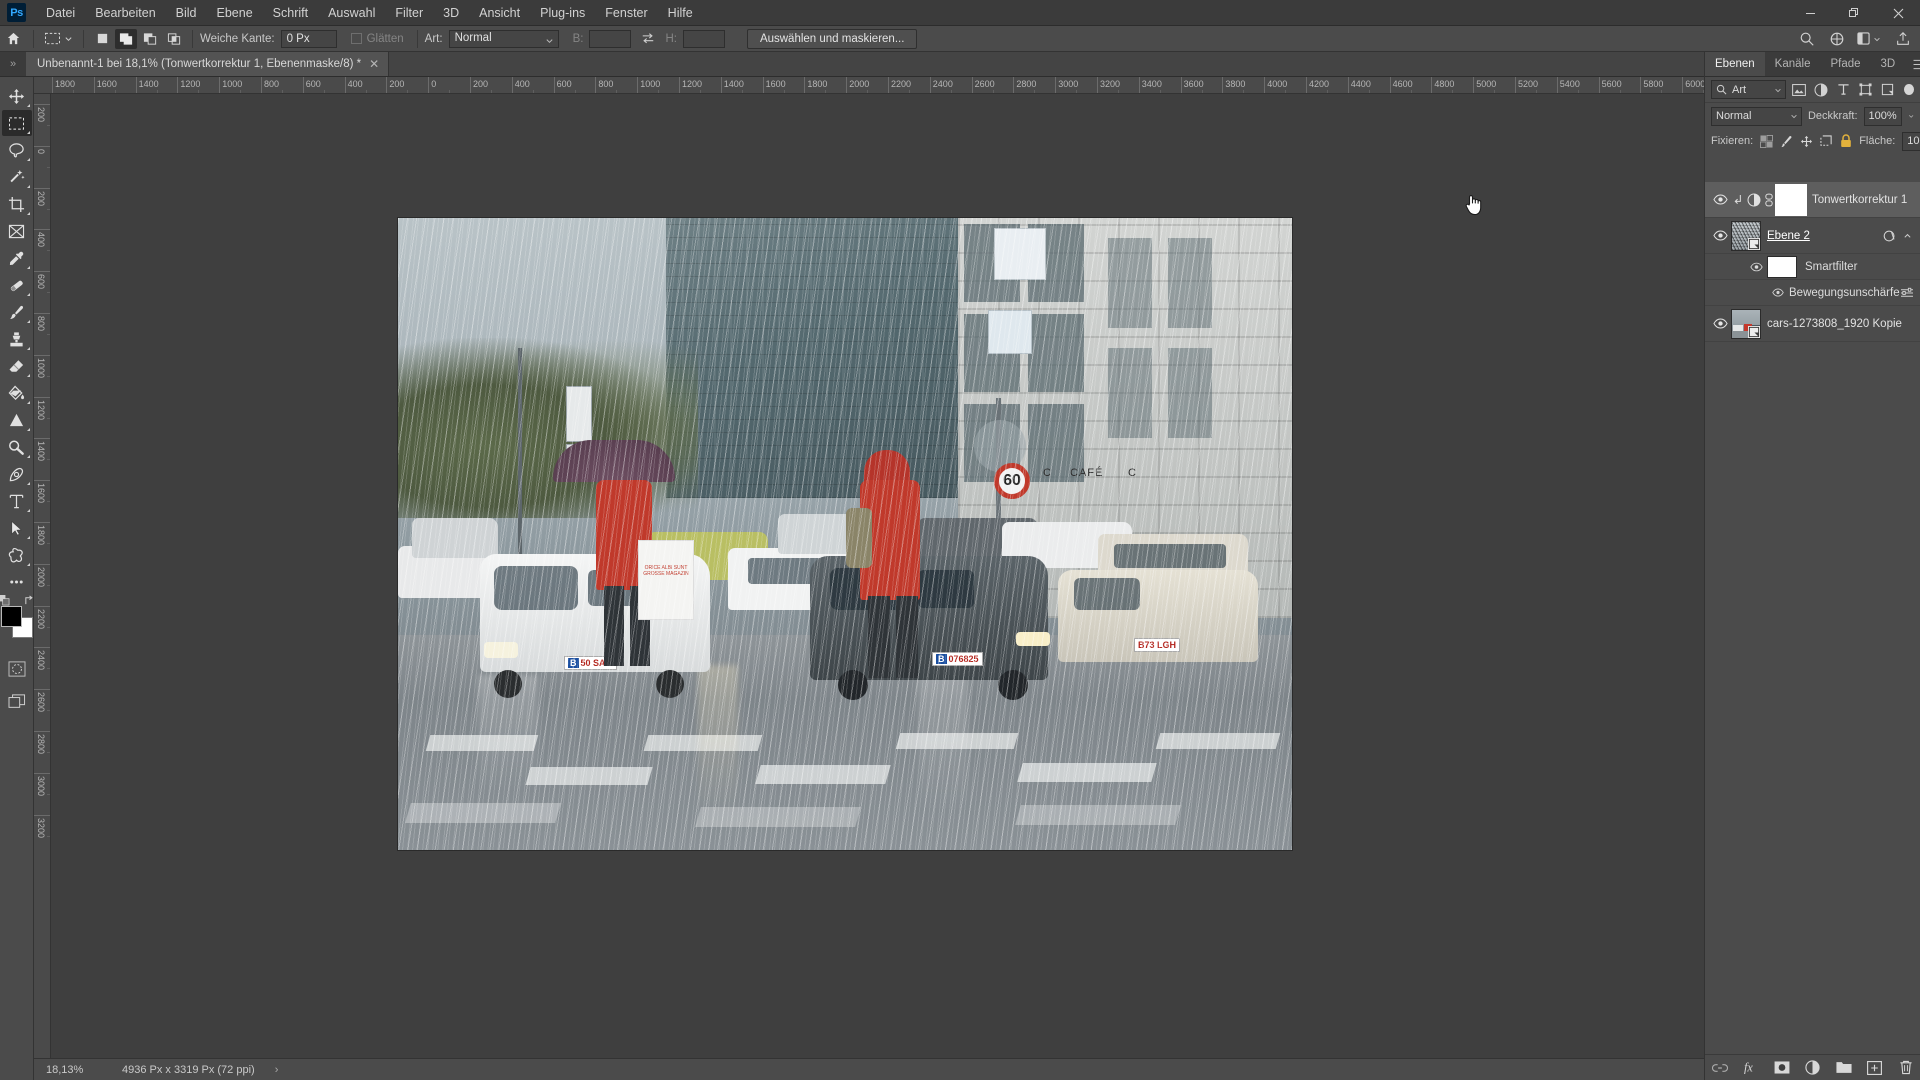 This screenshot has height=1080, width=1920. I want to click on layer-row-cars-kopie: cars-1273808_1920 Kopie, so click(1812, 324).